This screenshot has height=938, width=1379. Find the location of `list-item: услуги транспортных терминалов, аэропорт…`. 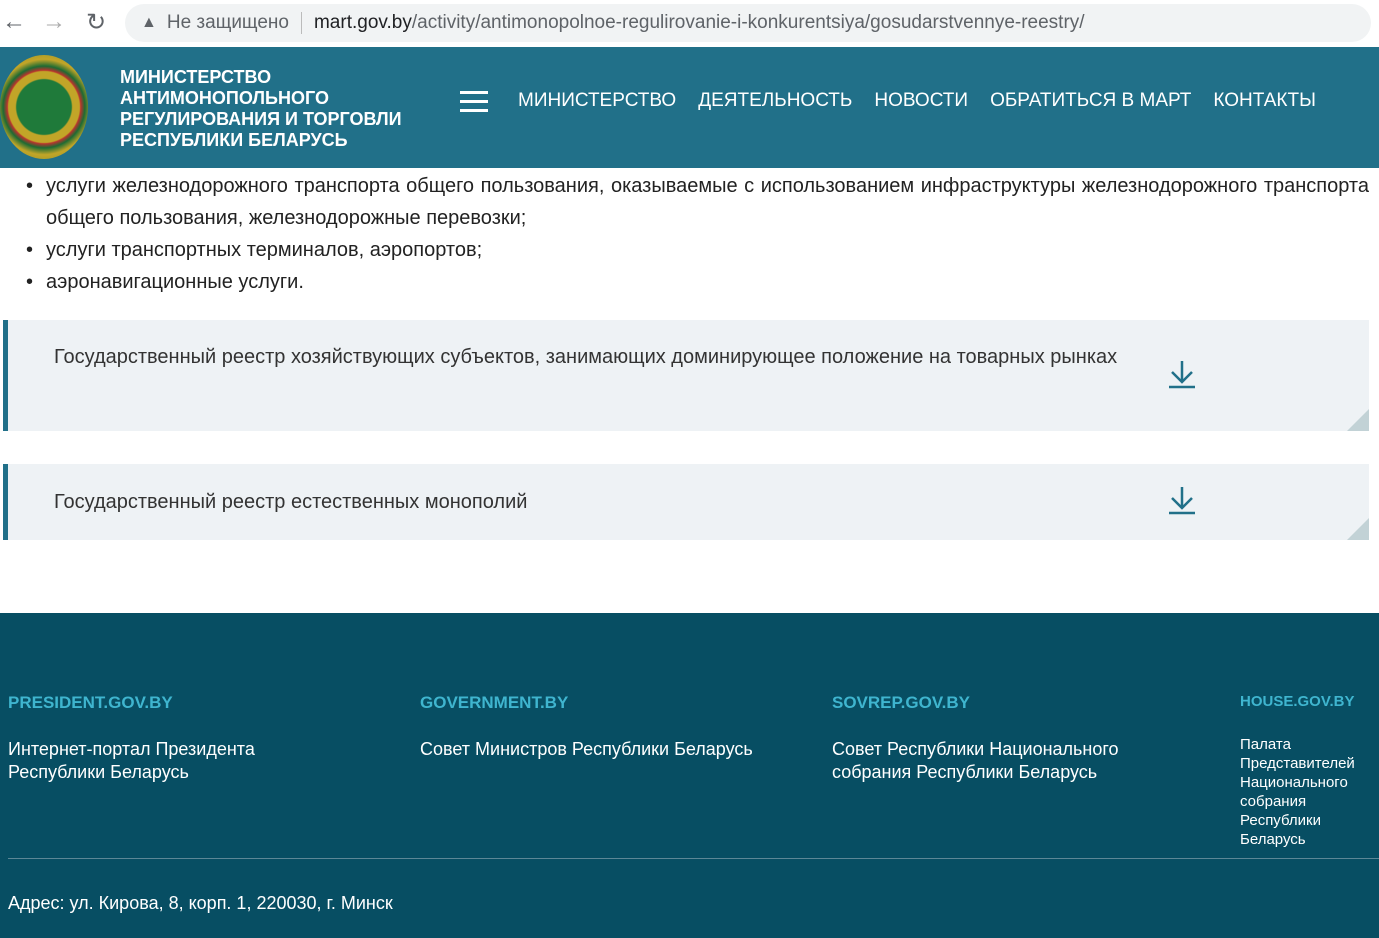

list-item: услуги транспортных терминалов, аэропорт… is located at coordinates (697, 250).